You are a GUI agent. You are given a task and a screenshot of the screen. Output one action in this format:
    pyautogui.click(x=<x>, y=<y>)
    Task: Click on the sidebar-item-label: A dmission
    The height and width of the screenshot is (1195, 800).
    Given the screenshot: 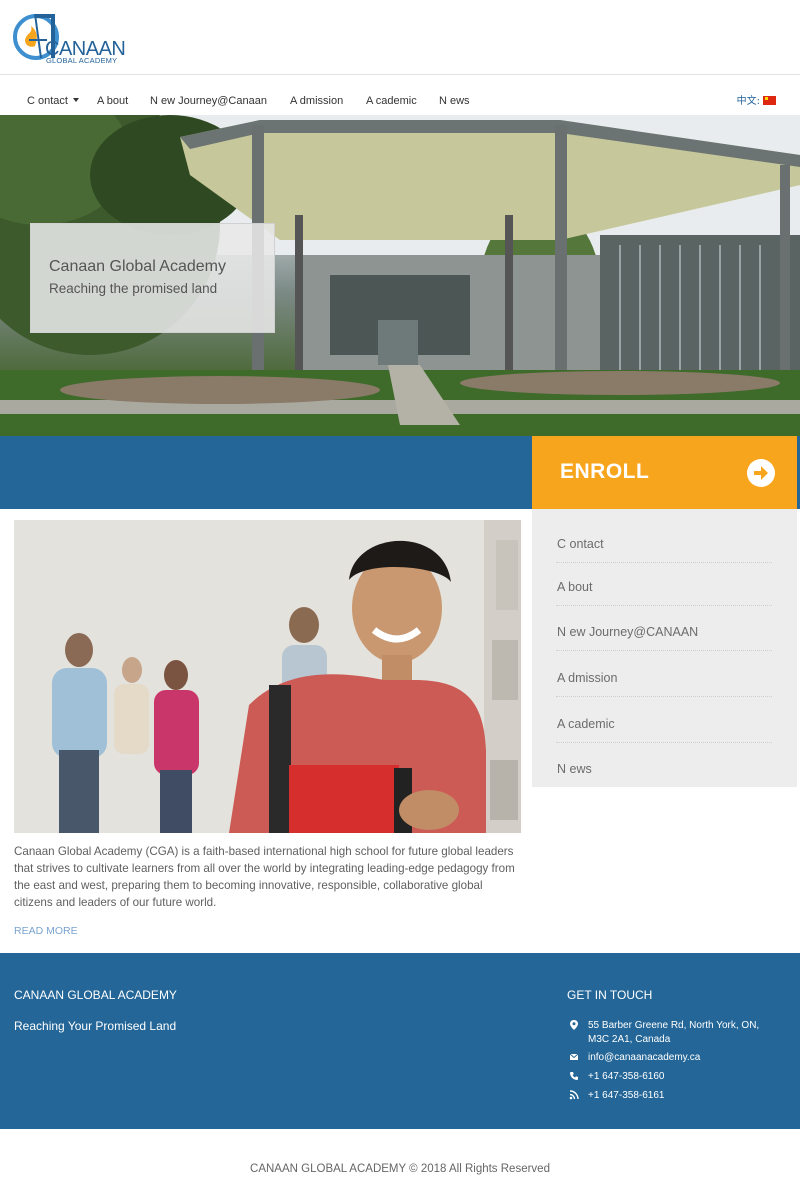 What is the action you would take?
    pyautogui.click(x=587, y=678)
    